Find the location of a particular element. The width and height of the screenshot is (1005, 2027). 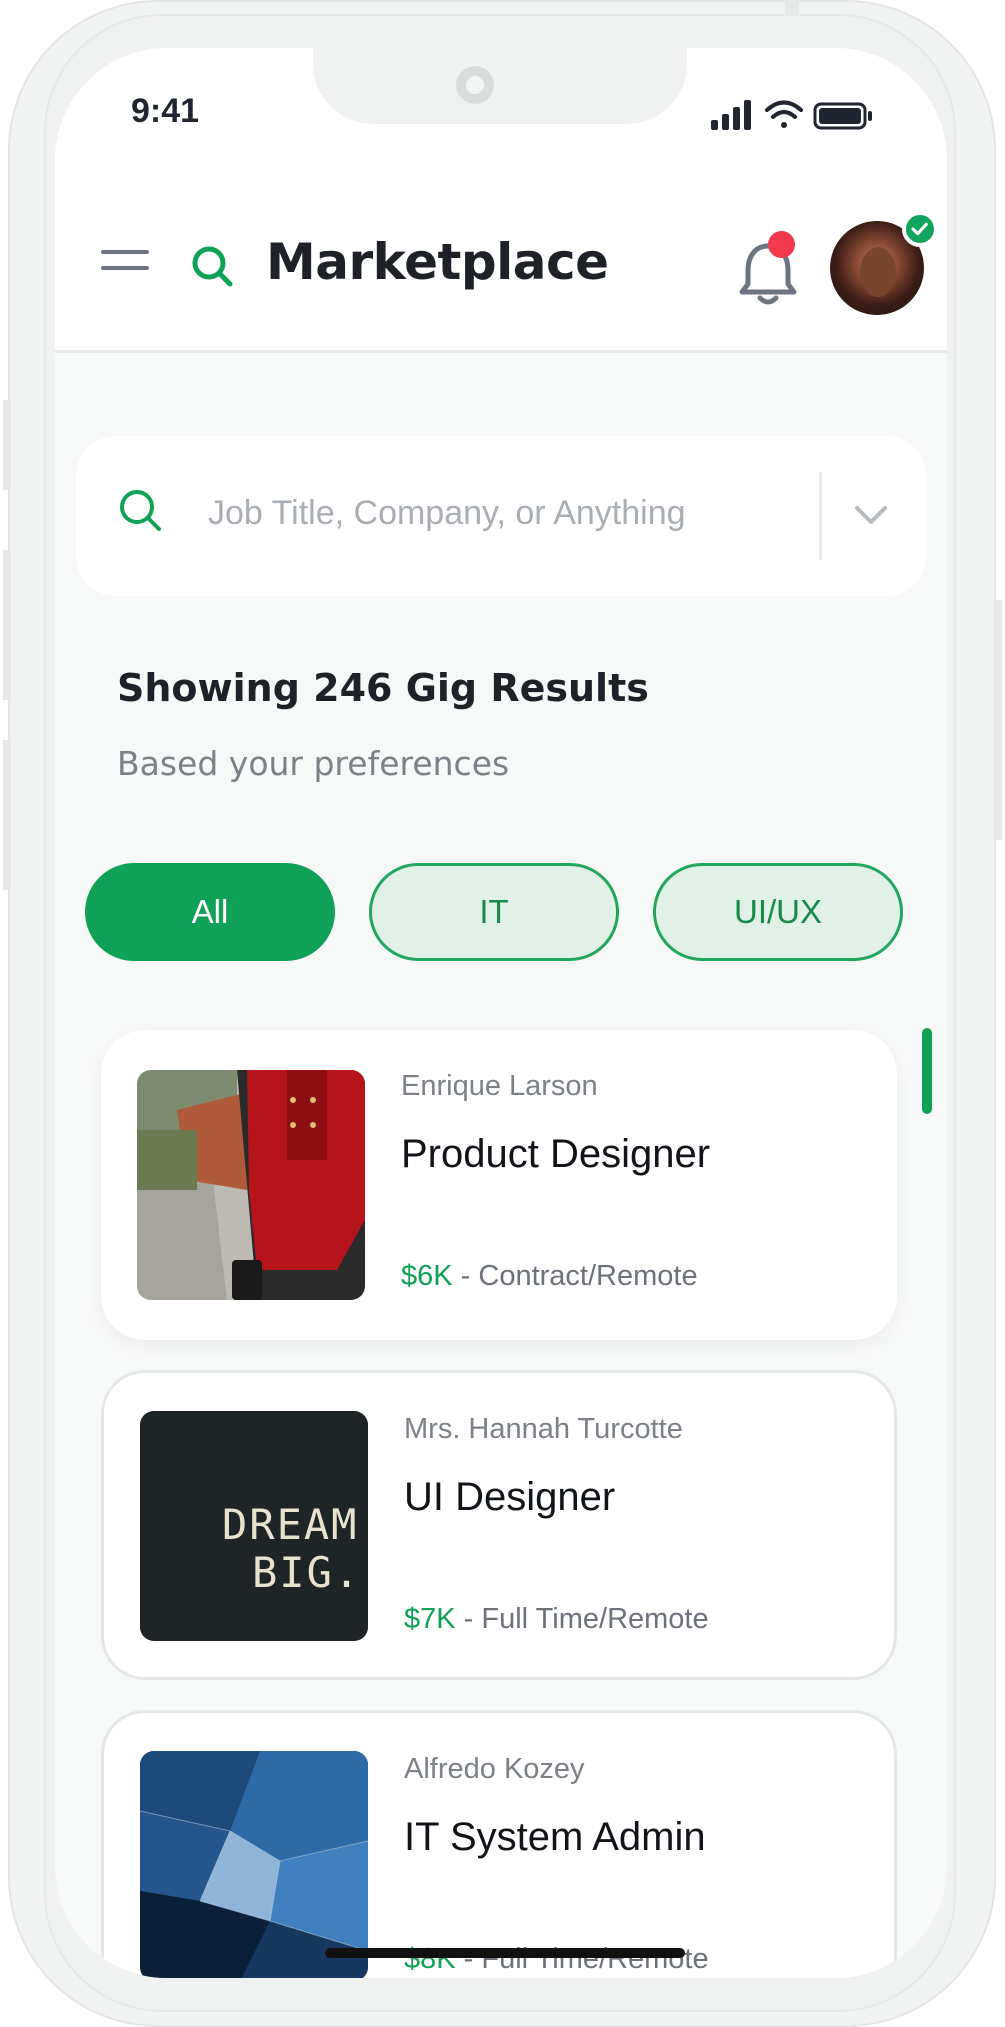

signal-icon is located at coordinates (731, 115).